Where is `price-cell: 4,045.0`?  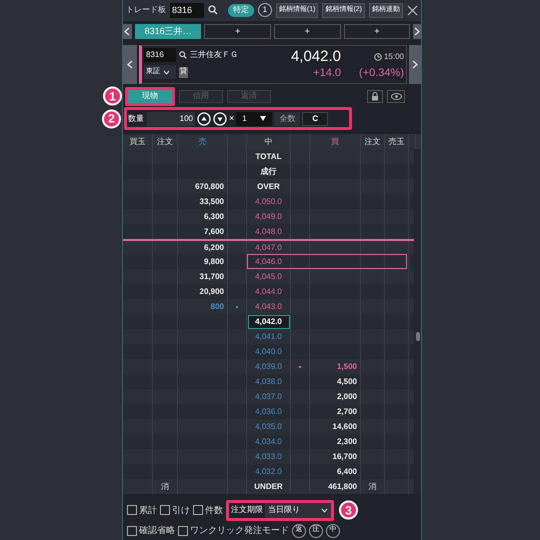
price-cell: 4,045.0 is located at coordinates (268, 277).